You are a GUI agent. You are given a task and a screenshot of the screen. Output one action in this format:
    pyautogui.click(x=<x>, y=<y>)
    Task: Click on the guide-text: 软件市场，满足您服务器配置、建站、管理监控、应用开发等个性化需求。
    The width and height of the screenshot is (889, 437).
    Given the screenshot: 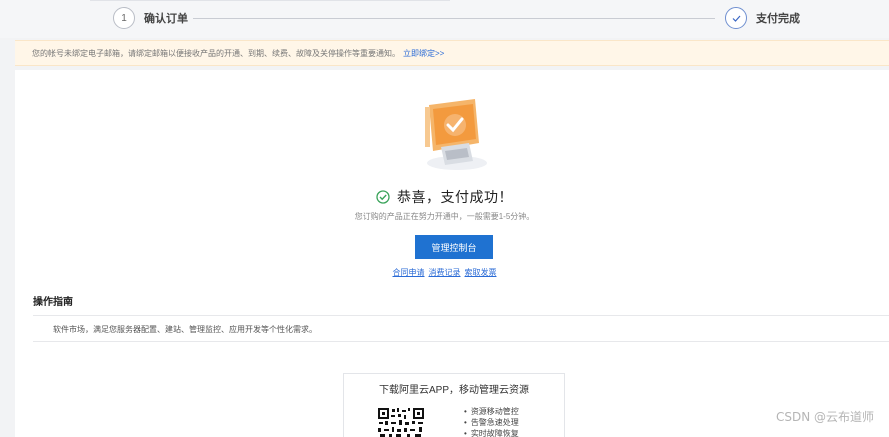 What is the action you would take?
    pyautogui.click(x=185, y=329)
    